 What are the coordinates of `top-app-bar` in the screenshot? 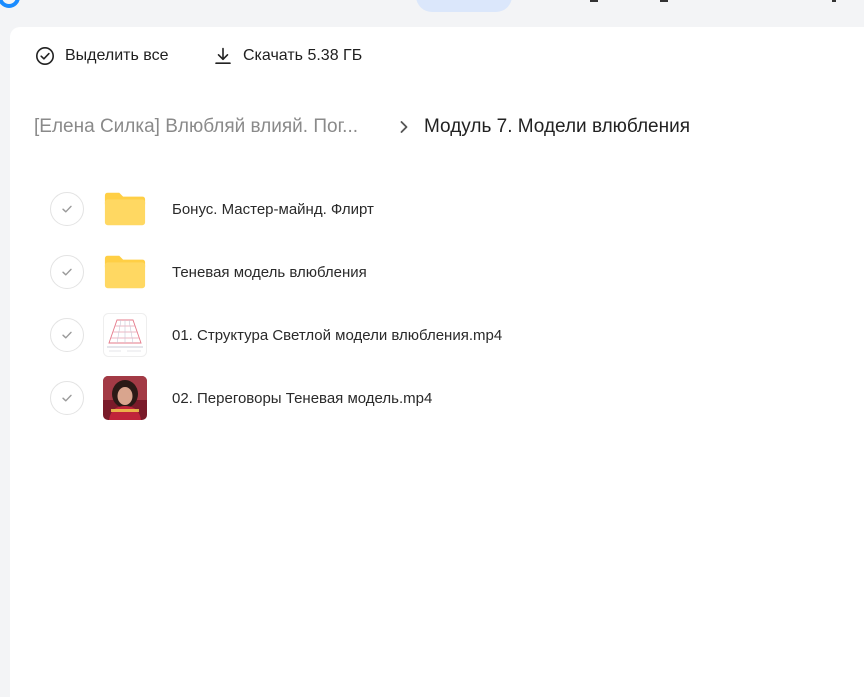 It's located at (432, 12).